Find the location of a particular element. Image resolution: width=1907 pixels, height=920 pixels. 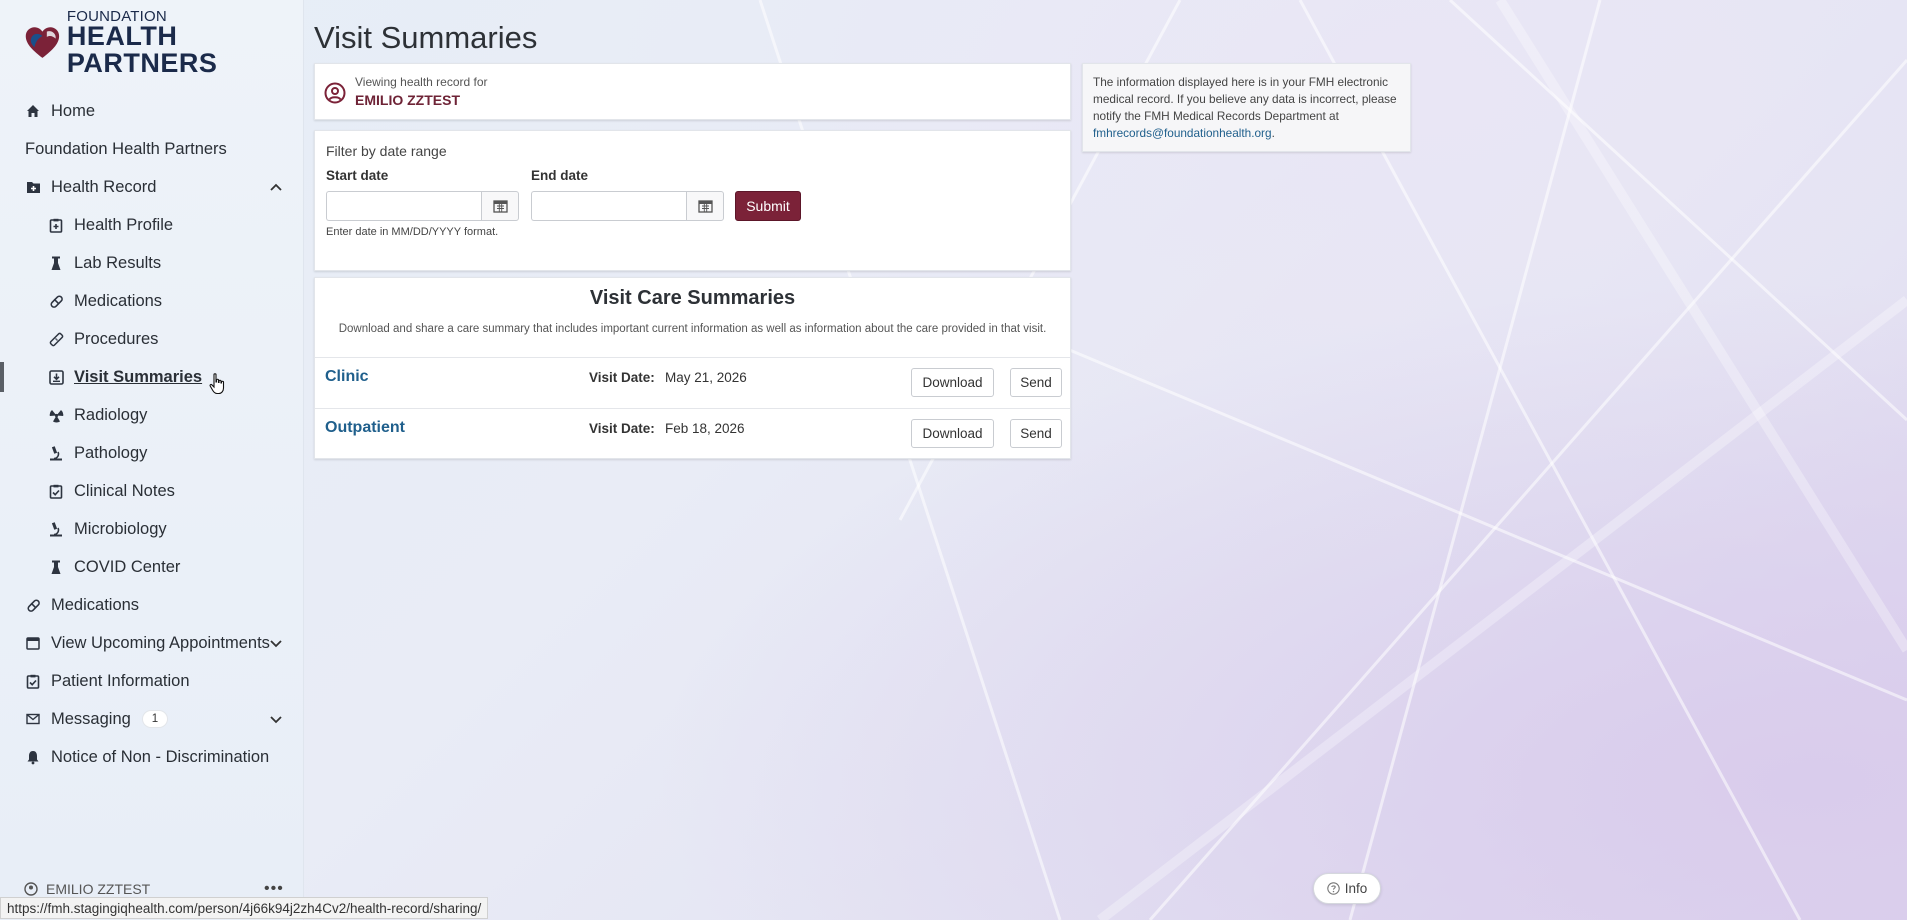

sidebar-item-covid-center: COVID Center is located at coordinates (152, 567).